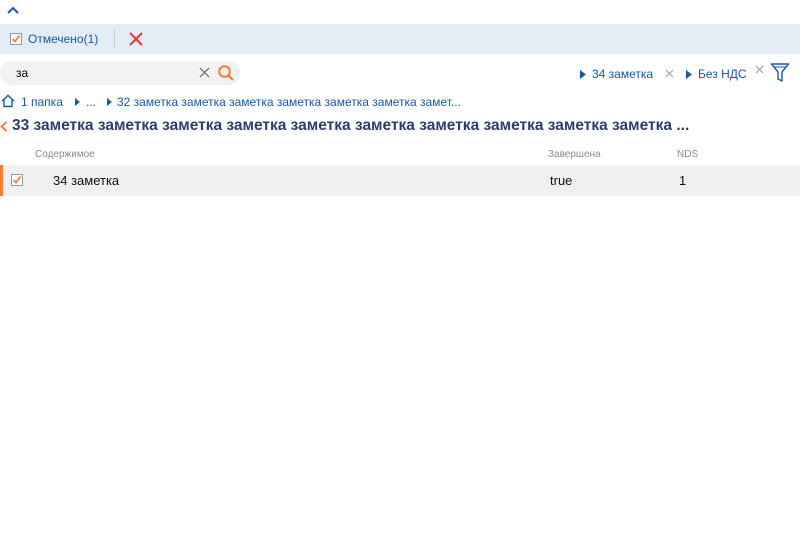 The image size is (800, 550). I want to click on filter-chips: 34 заметка Без НДС, so click(400, 75).